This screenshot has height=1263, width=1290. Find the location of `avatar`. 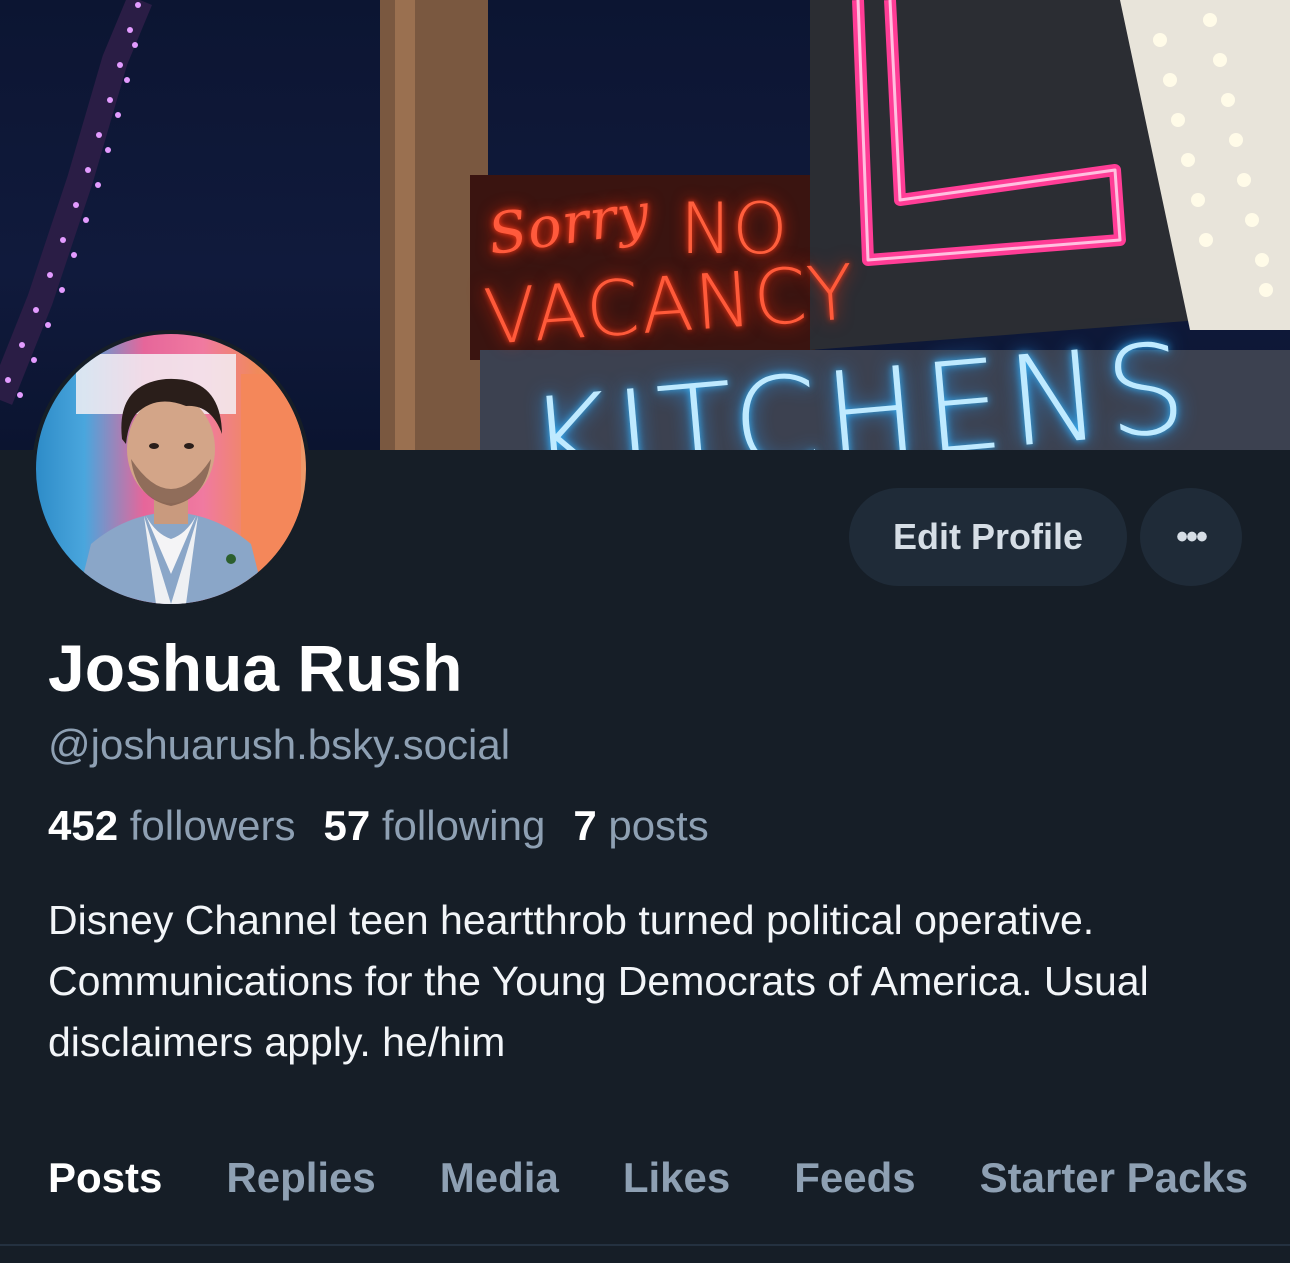

avatar is located at coordinates (171, 469).